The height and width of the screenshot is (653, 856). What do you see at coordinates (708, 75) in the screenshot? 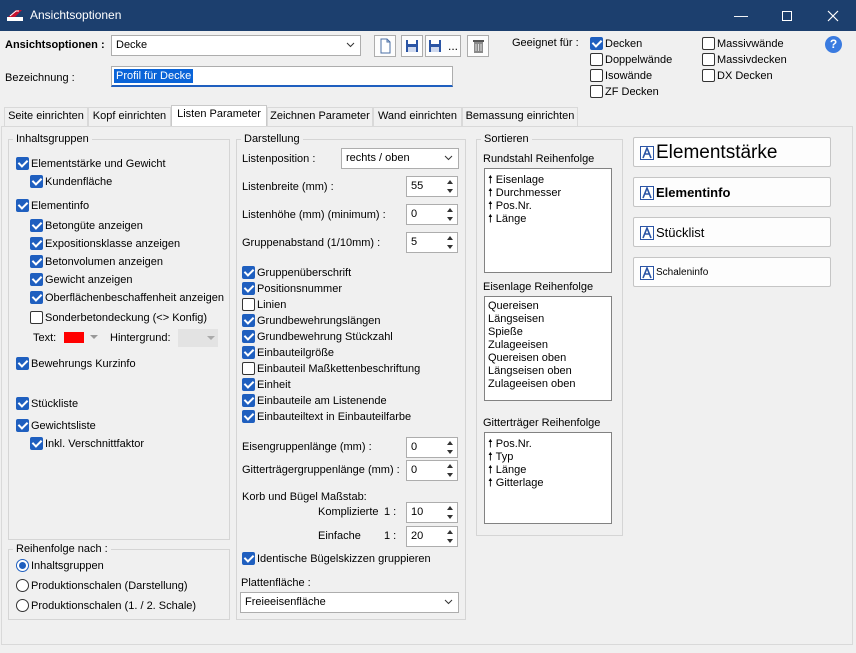
I see `checkbox-dxdecken` at bounding box center [708, 75].